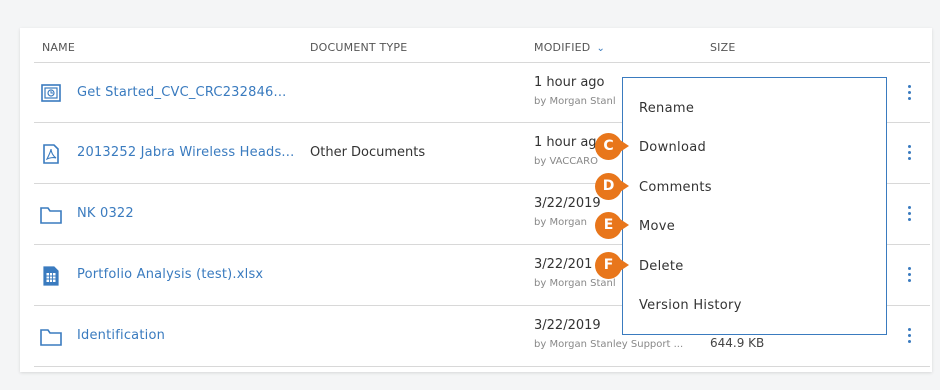 This screenshot has width=940, height=390. I want to click on modified-time: 3/22/201, so click(563, 264).